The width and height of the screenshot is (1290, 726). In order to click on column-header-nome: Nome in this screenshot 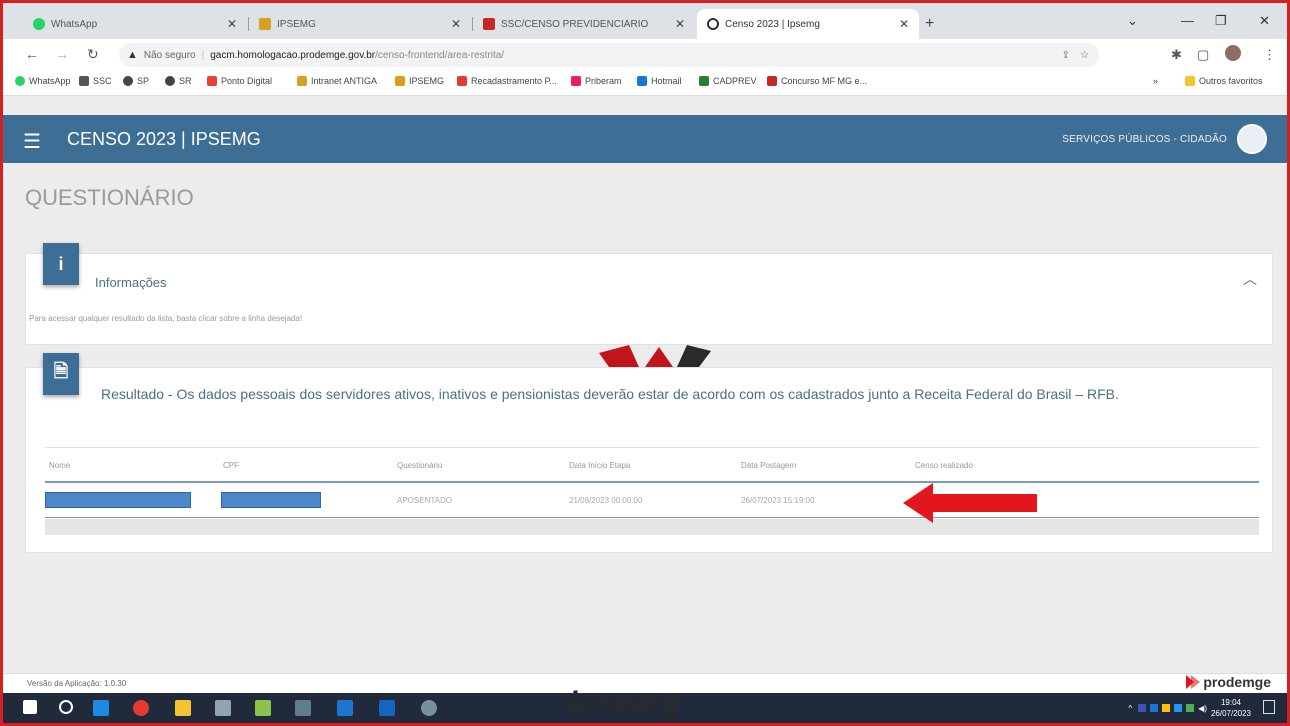, I will do `click(59, 465)`.